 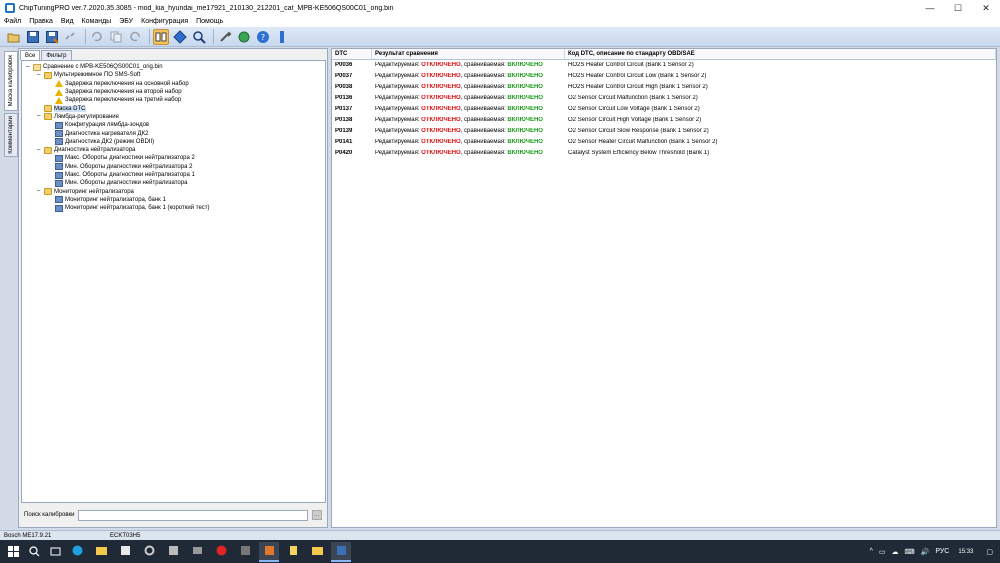 I want to click on tree-node: Задержка переключения на третий набор, so click(x=173, y=100).